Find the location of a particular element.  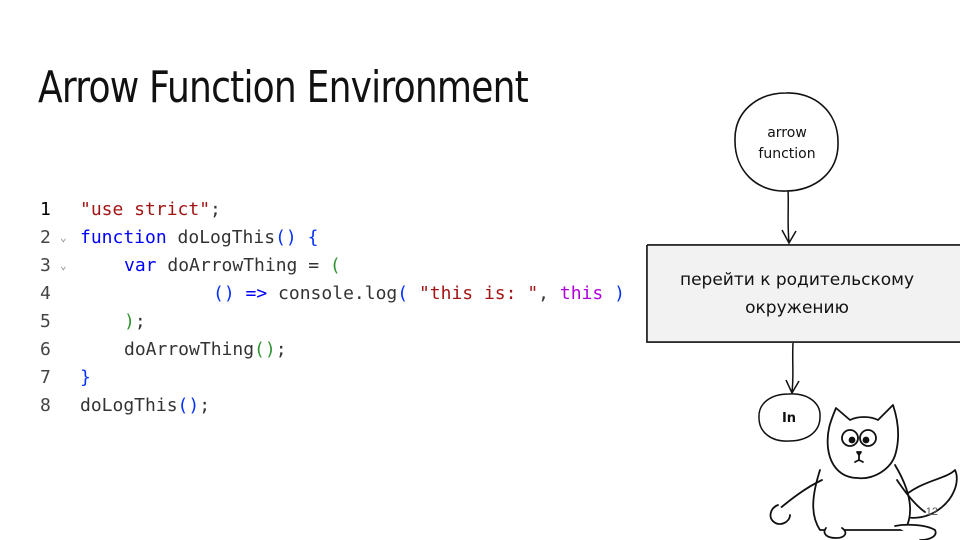

start-node-label-1: arrow is located at coordinates (787, 133).